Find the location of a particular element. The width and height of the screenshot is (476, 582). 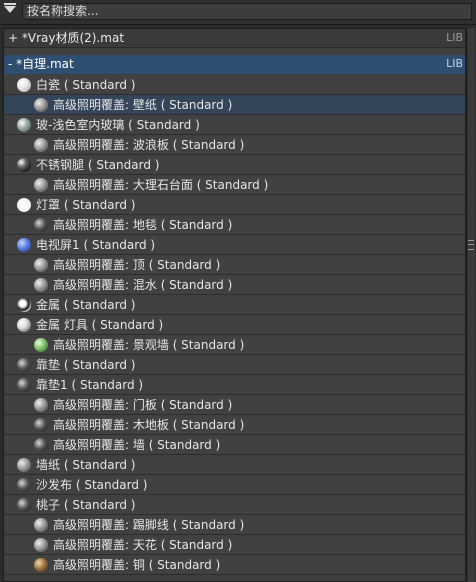

library-toggle: + is located at coordinates (13, 38).